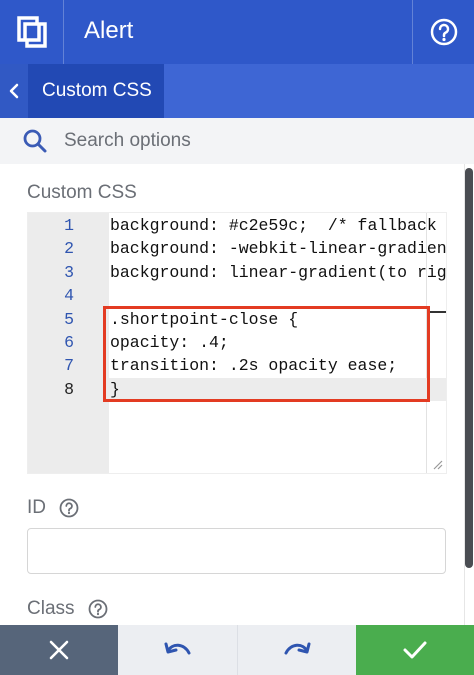 The height and width of the screenshot is (675, 474). I want to click on chevron-left-icon, so click(14, 91).